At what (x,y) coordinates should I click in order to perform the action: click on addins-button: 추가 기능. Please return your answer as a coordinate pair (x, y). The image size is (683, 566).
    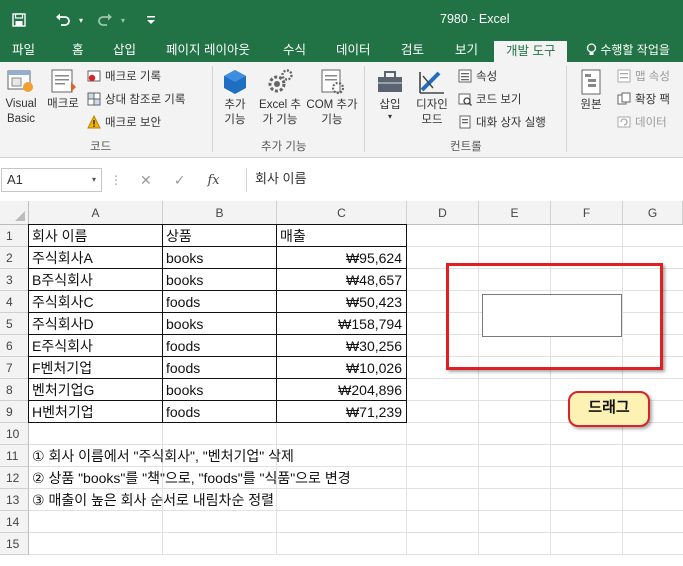
    Looking at the image, I should click on (235, 98).